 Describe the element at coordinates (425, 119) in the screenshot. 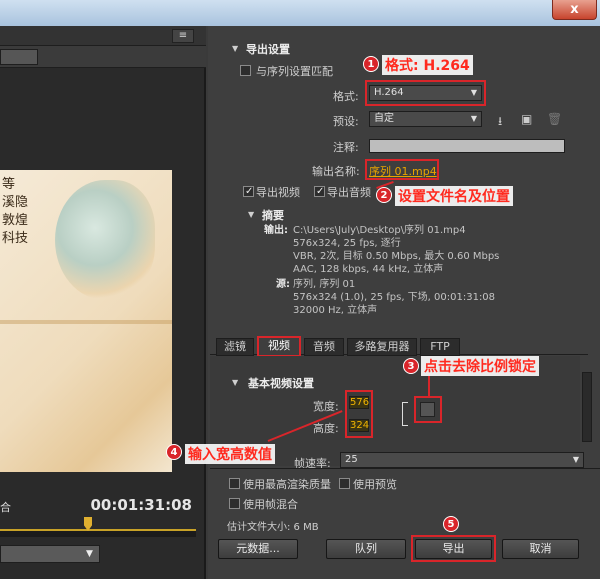

I see `preset-select: 自定 ▼` at that location.